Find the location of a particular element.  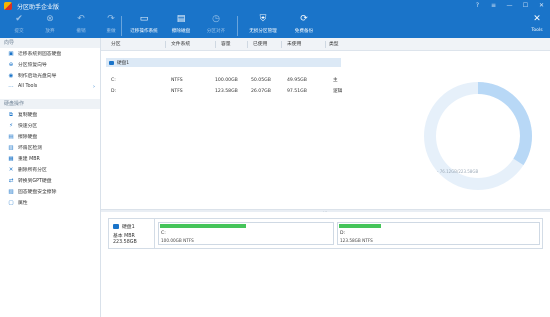

tools-icon: ⋯ is located at coordinates (11, 86).